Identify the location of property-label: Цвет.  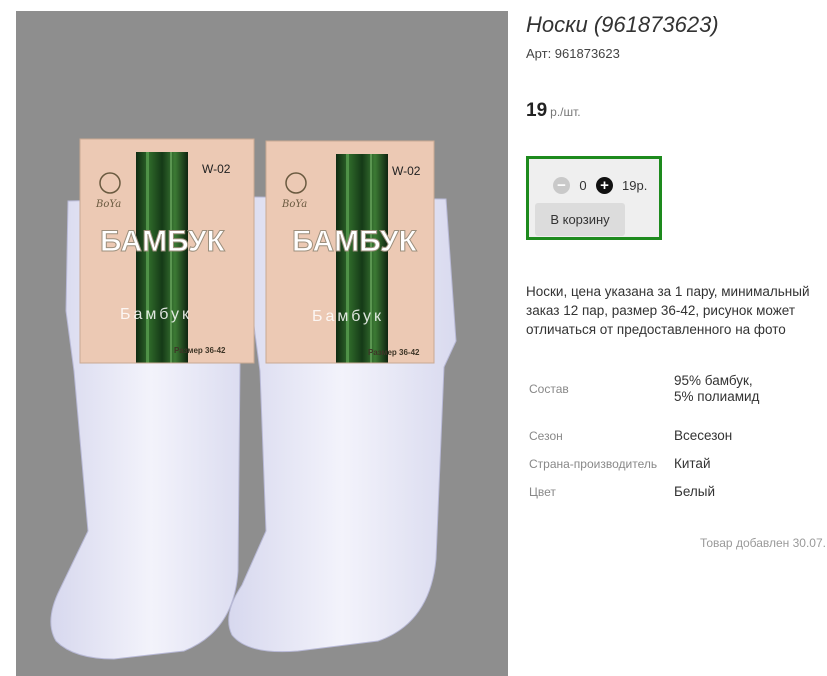
(542, 492).